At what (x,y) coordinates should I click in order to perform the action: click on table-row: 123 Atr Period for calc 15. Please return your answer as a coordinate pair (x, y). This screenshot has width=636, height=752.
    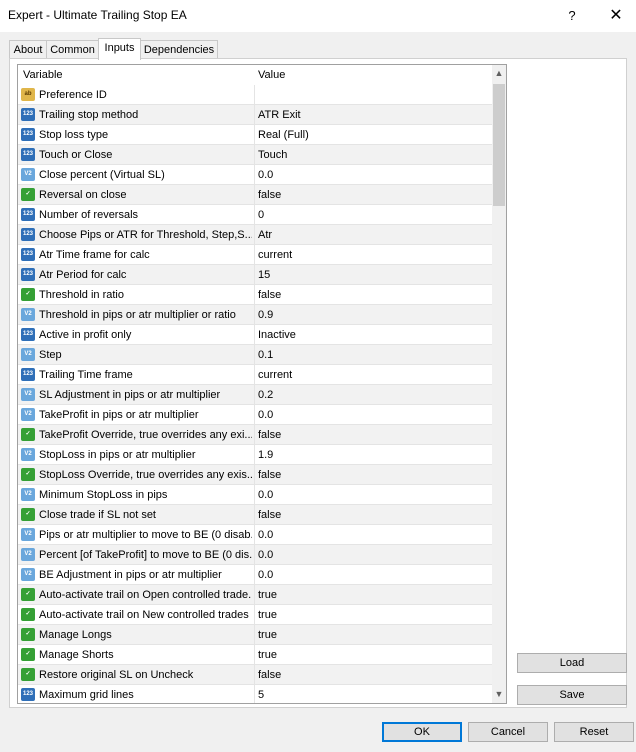
    Looking at the image, I should click on (255, 275).